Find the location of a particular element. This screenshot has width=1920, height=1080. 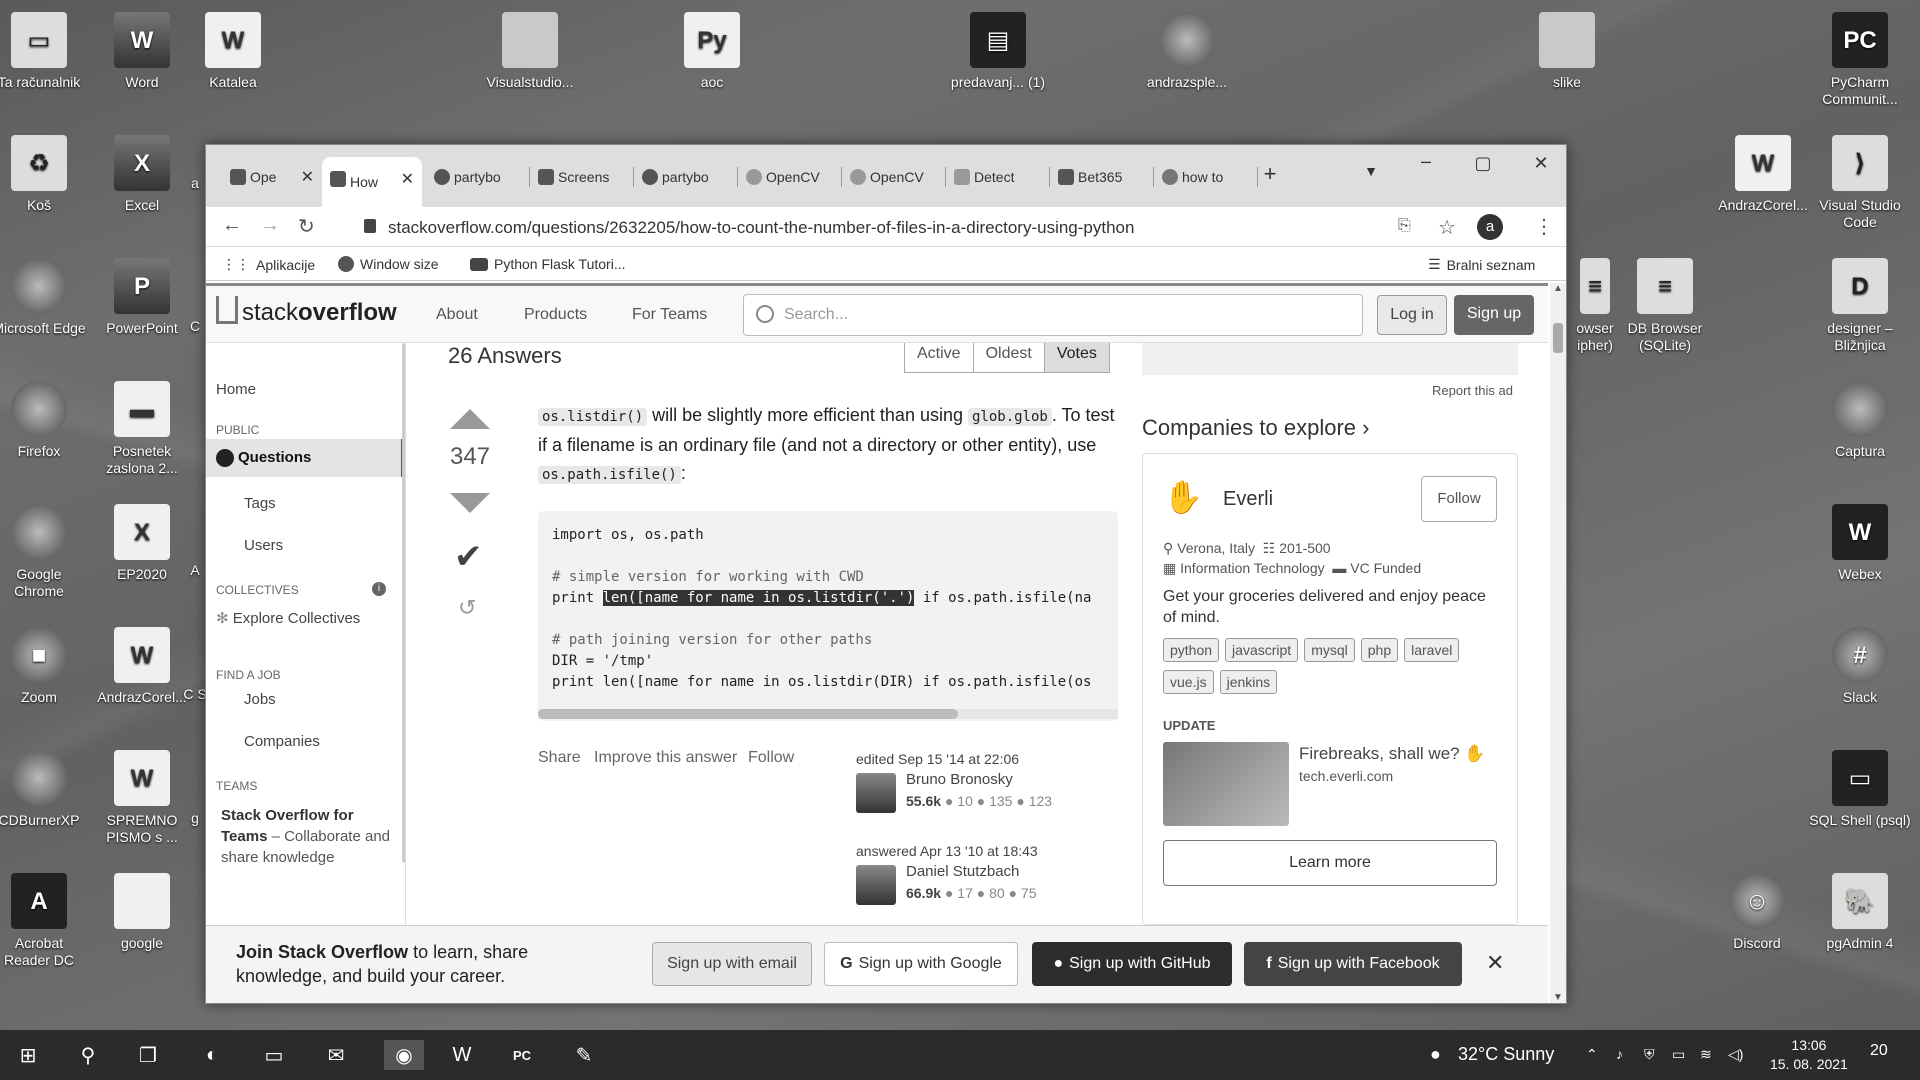

nav-about: About is located at coordinates (457, 315).